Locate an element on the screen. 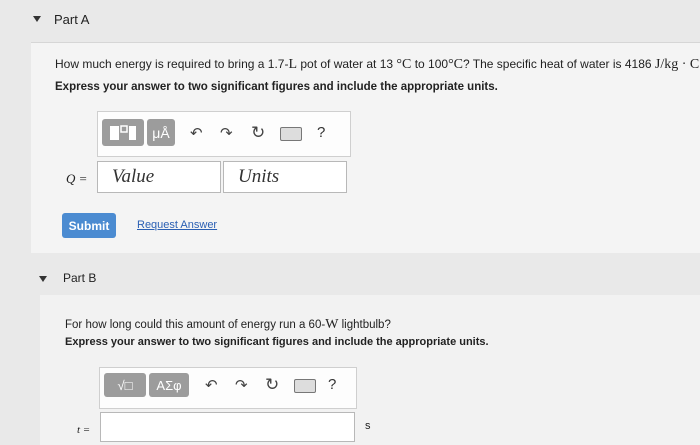  templates-button-b: √□ is located at coordinates (125, 385).